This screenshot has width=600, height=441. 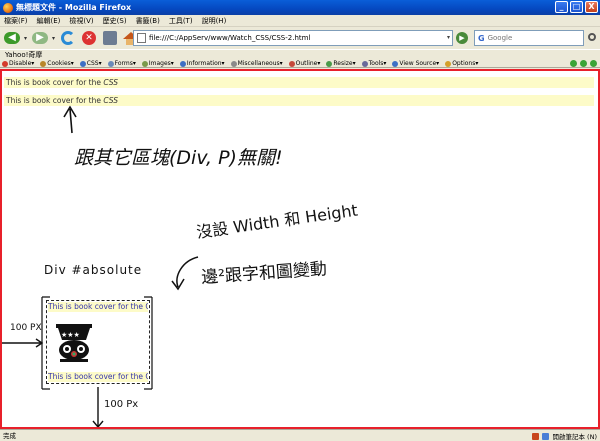 What do you see at coordinates (448, 37) in the screenshot?
I see `url-dropdown-icon: ▾` at bounding box center [448, 37].